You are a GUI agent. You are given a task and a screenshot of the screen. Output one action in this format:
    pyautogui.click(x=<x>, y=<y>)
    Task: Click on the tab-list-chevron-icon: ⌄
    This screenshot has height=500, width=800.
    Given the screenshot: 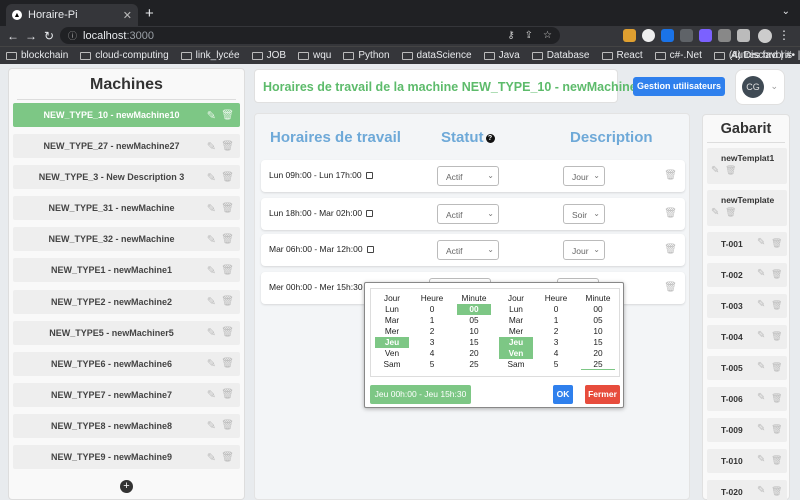 What is the action you would take?
    pyautogui.click(x=786, y=11)
    